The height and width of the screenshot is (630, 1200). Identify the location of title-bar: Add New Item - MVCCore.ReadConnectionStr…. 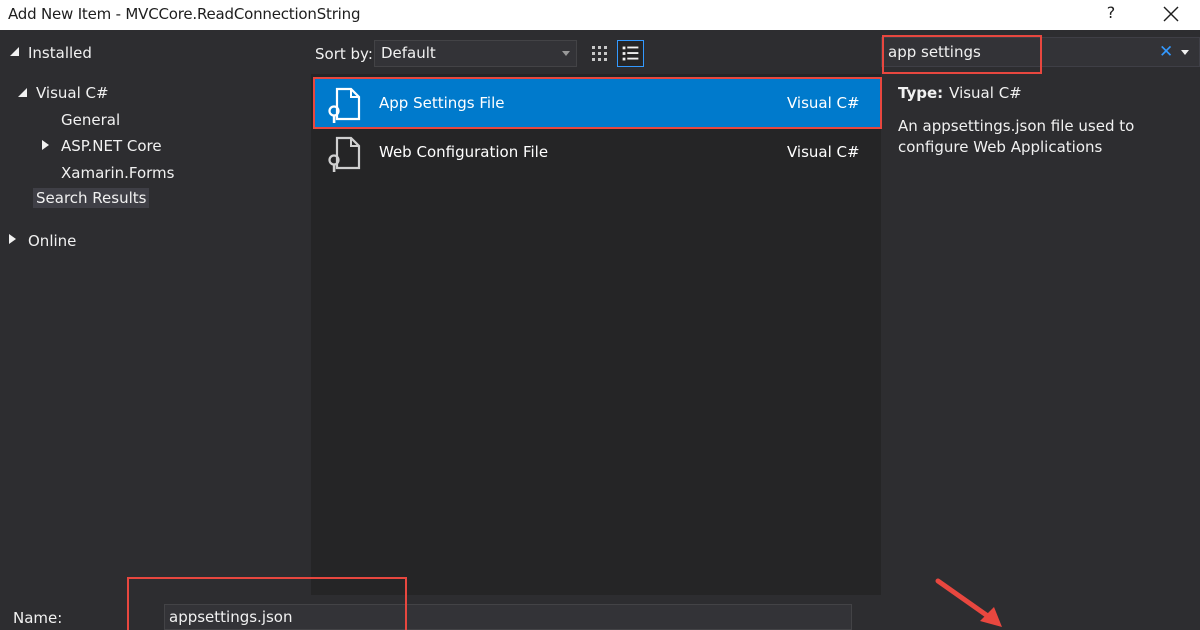
(600, 15).